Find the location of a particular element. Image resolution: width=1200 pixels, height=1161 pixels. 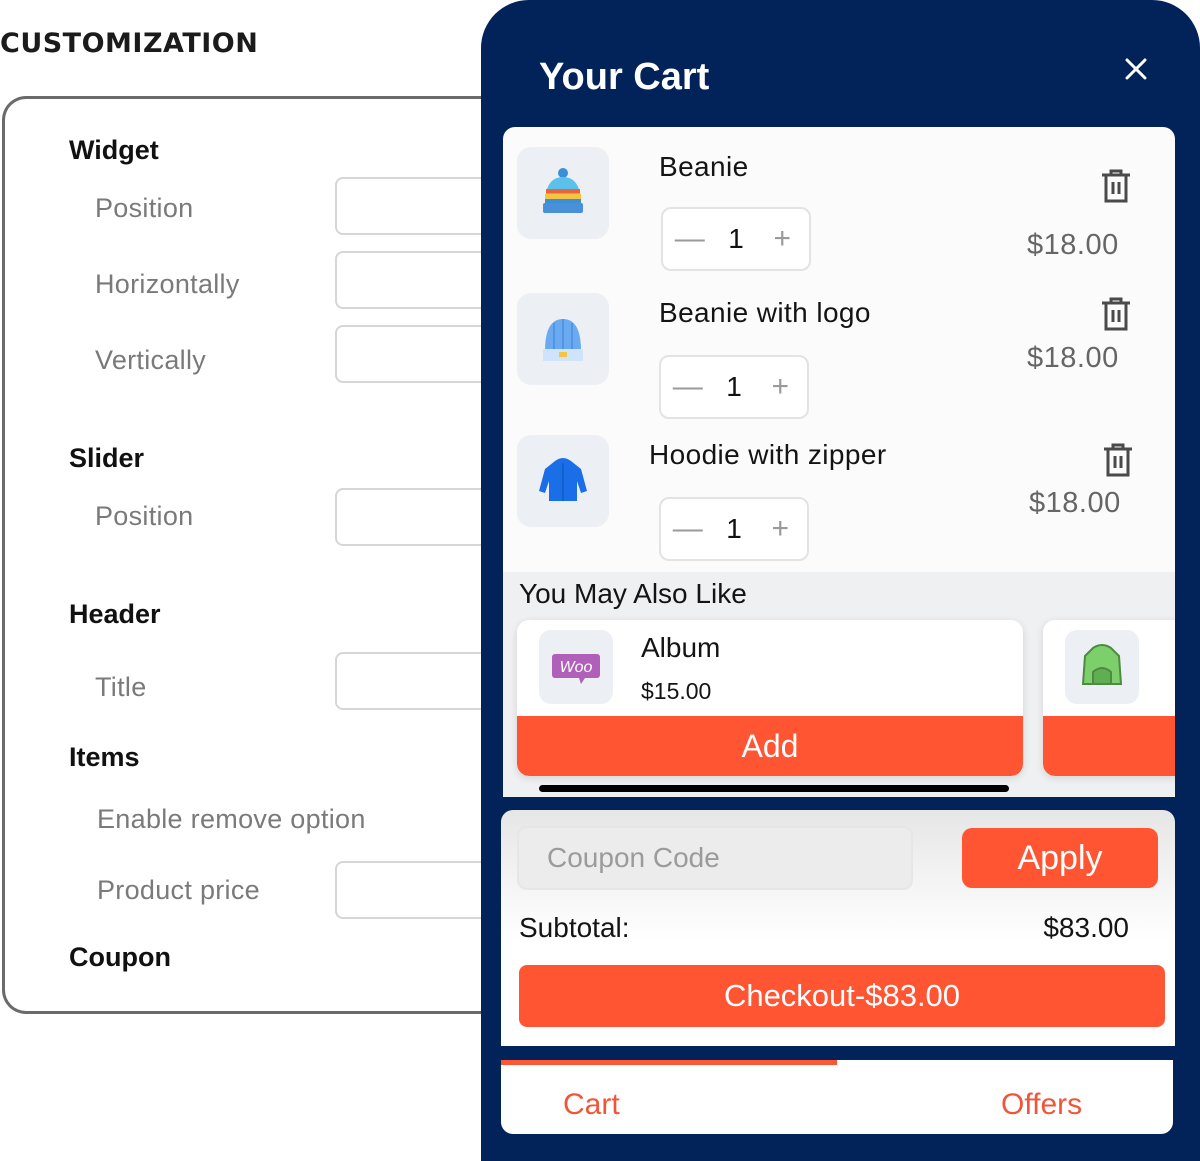

beanie-icon is located at coordinates (563, 193).